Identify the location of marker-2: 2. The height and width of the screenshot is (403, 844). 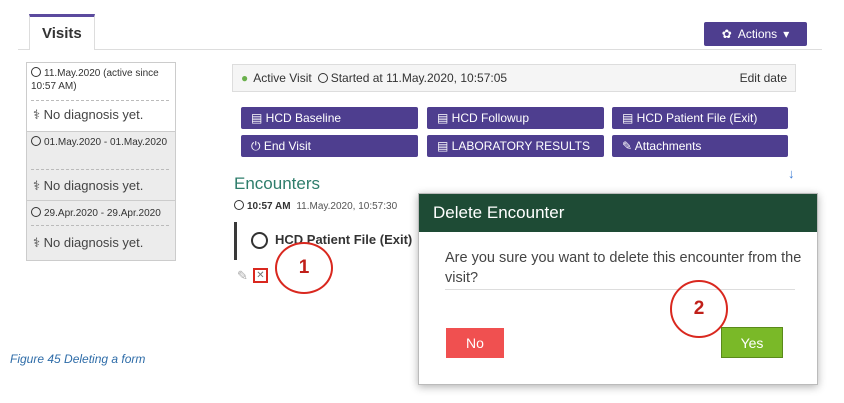
(699, 309).